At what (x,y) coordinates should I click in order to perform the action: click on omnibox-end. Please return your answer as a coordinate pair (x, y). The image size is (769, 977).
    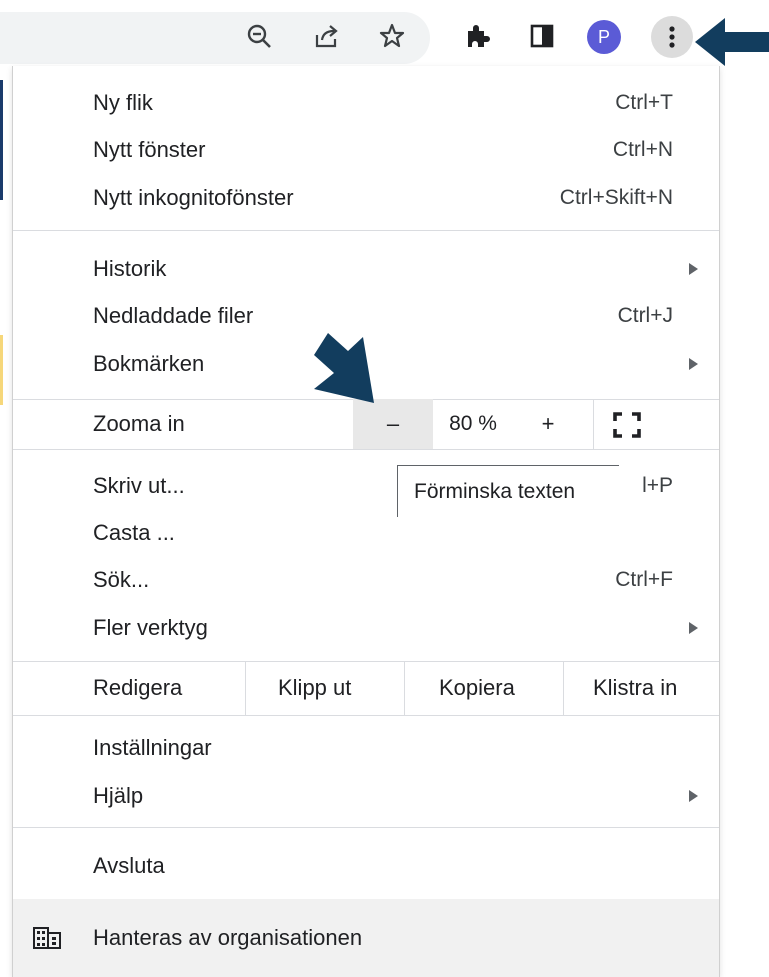
    Looking at the image, I should click on (215, 38).